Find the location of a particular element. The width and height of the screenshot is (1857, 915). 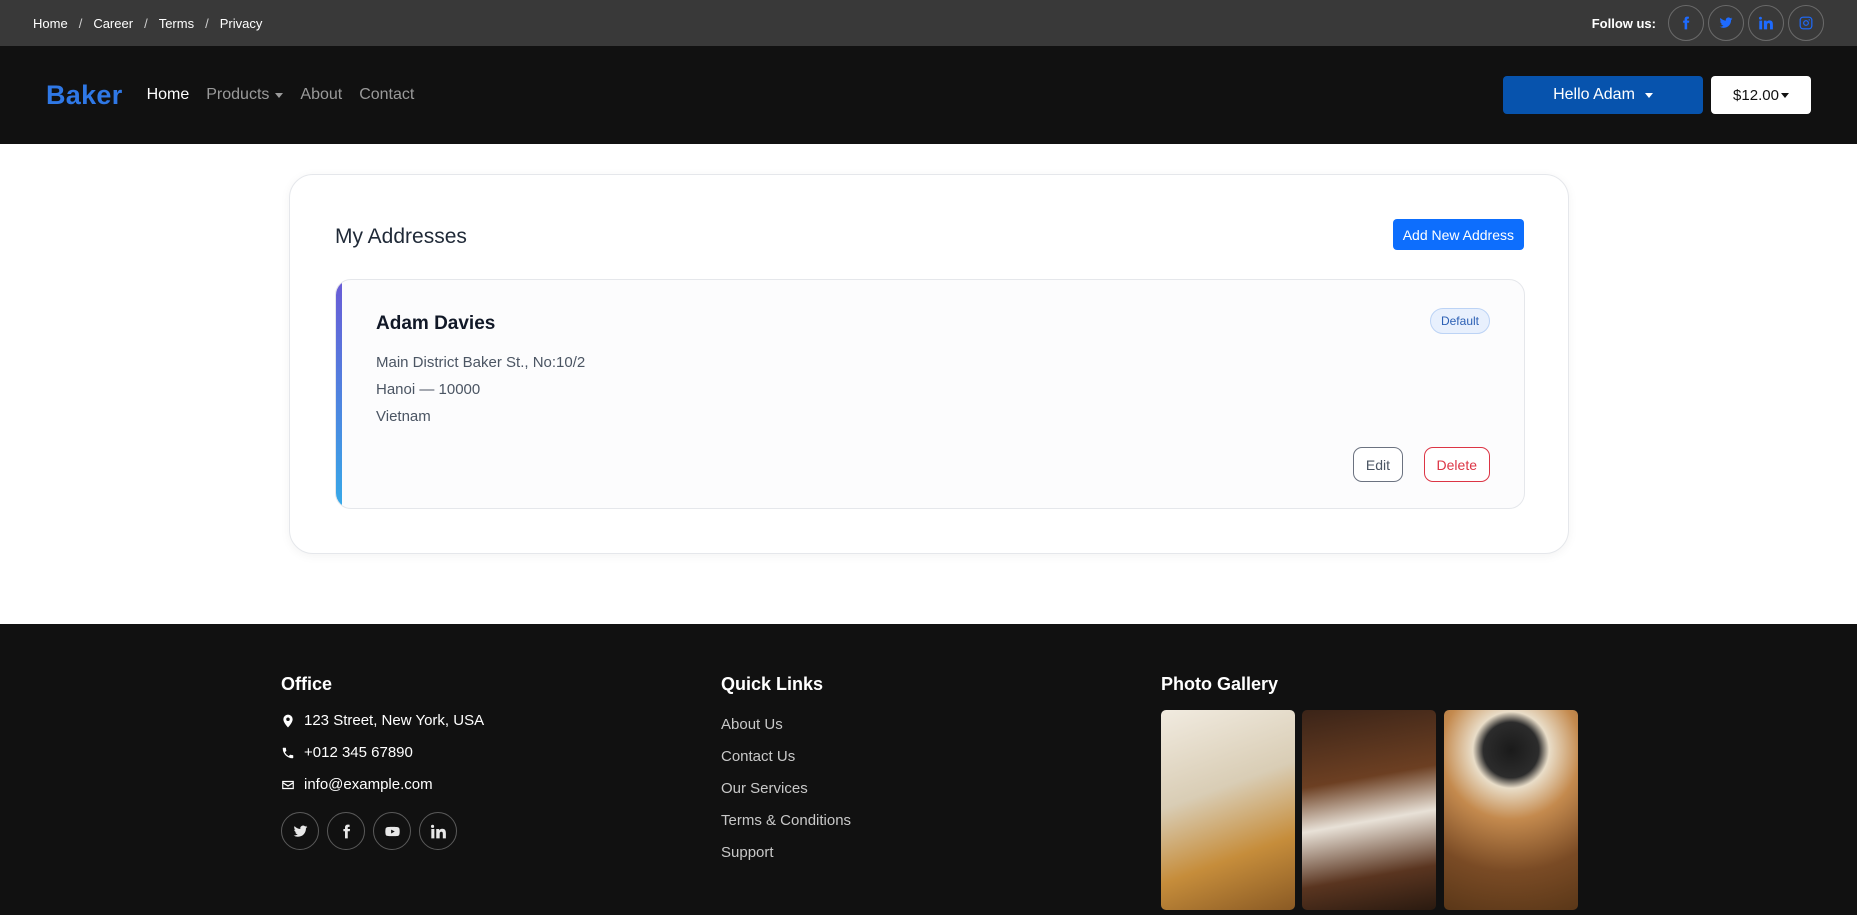

office-heading: Office is located at coordinates (307, 684).